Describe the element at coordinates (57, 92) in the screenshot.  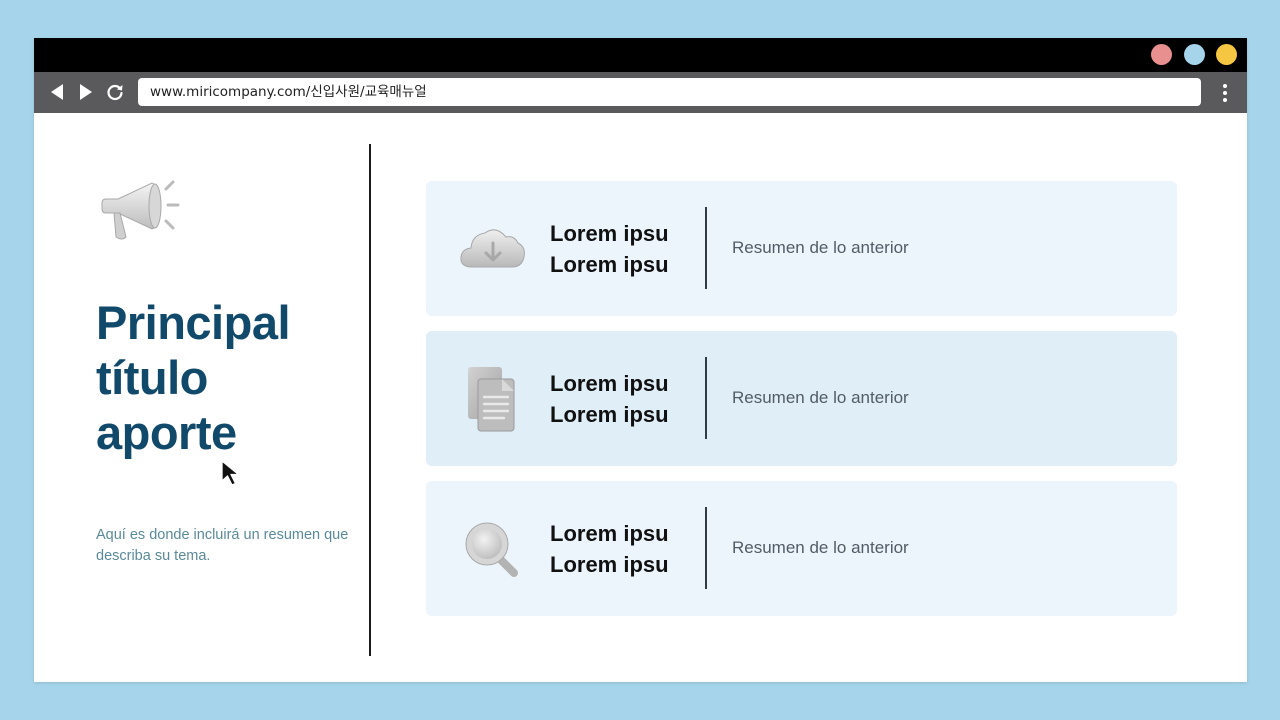
I see `back-arrow-icon` at that location.